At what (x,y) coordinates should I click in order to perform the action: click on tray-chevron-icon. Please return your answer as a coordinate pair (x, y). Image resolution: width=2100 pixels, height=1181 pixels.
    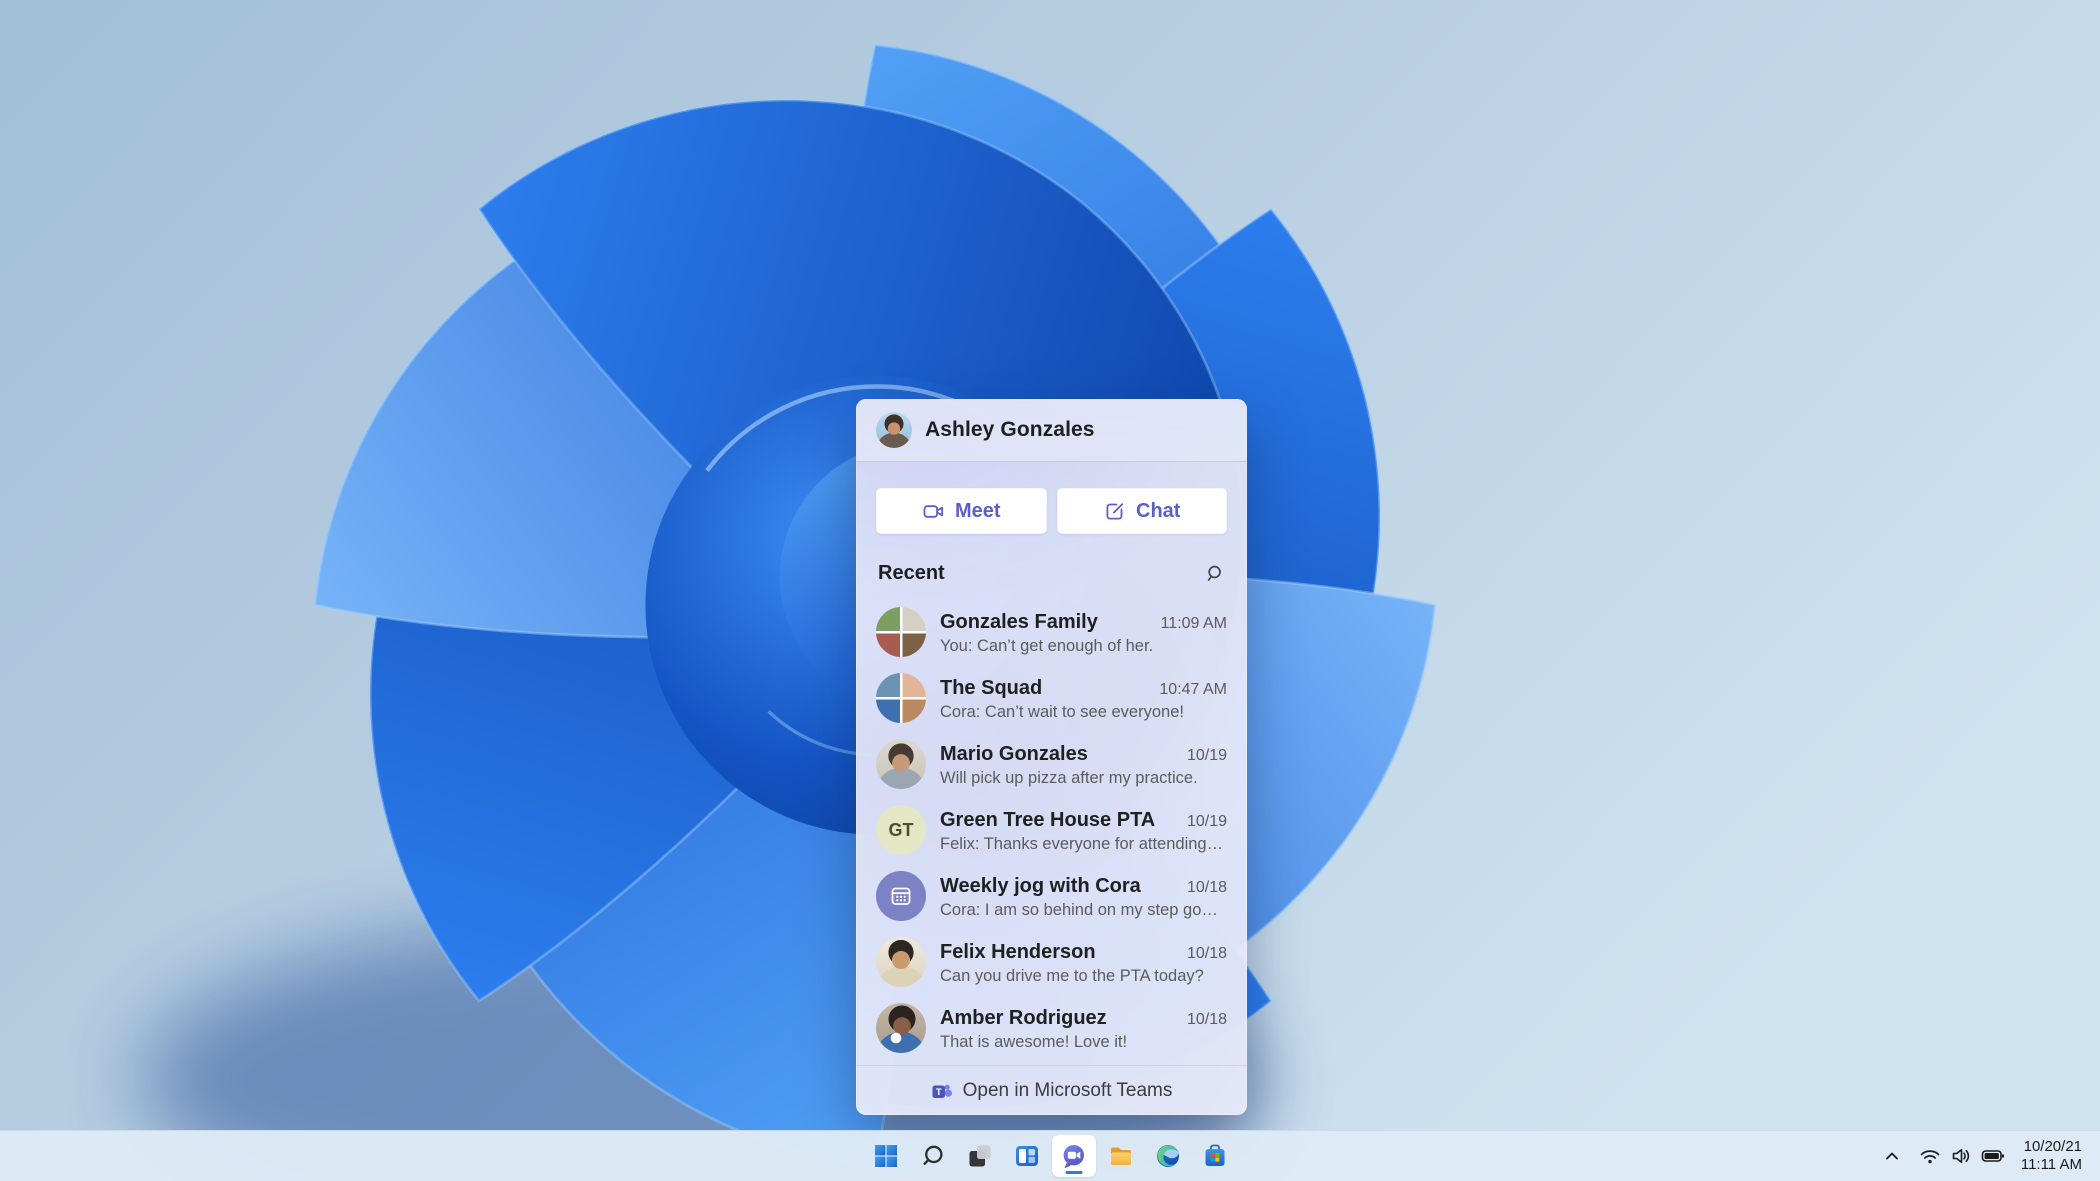
    Looking at the image, I should click on (1892, 1156).